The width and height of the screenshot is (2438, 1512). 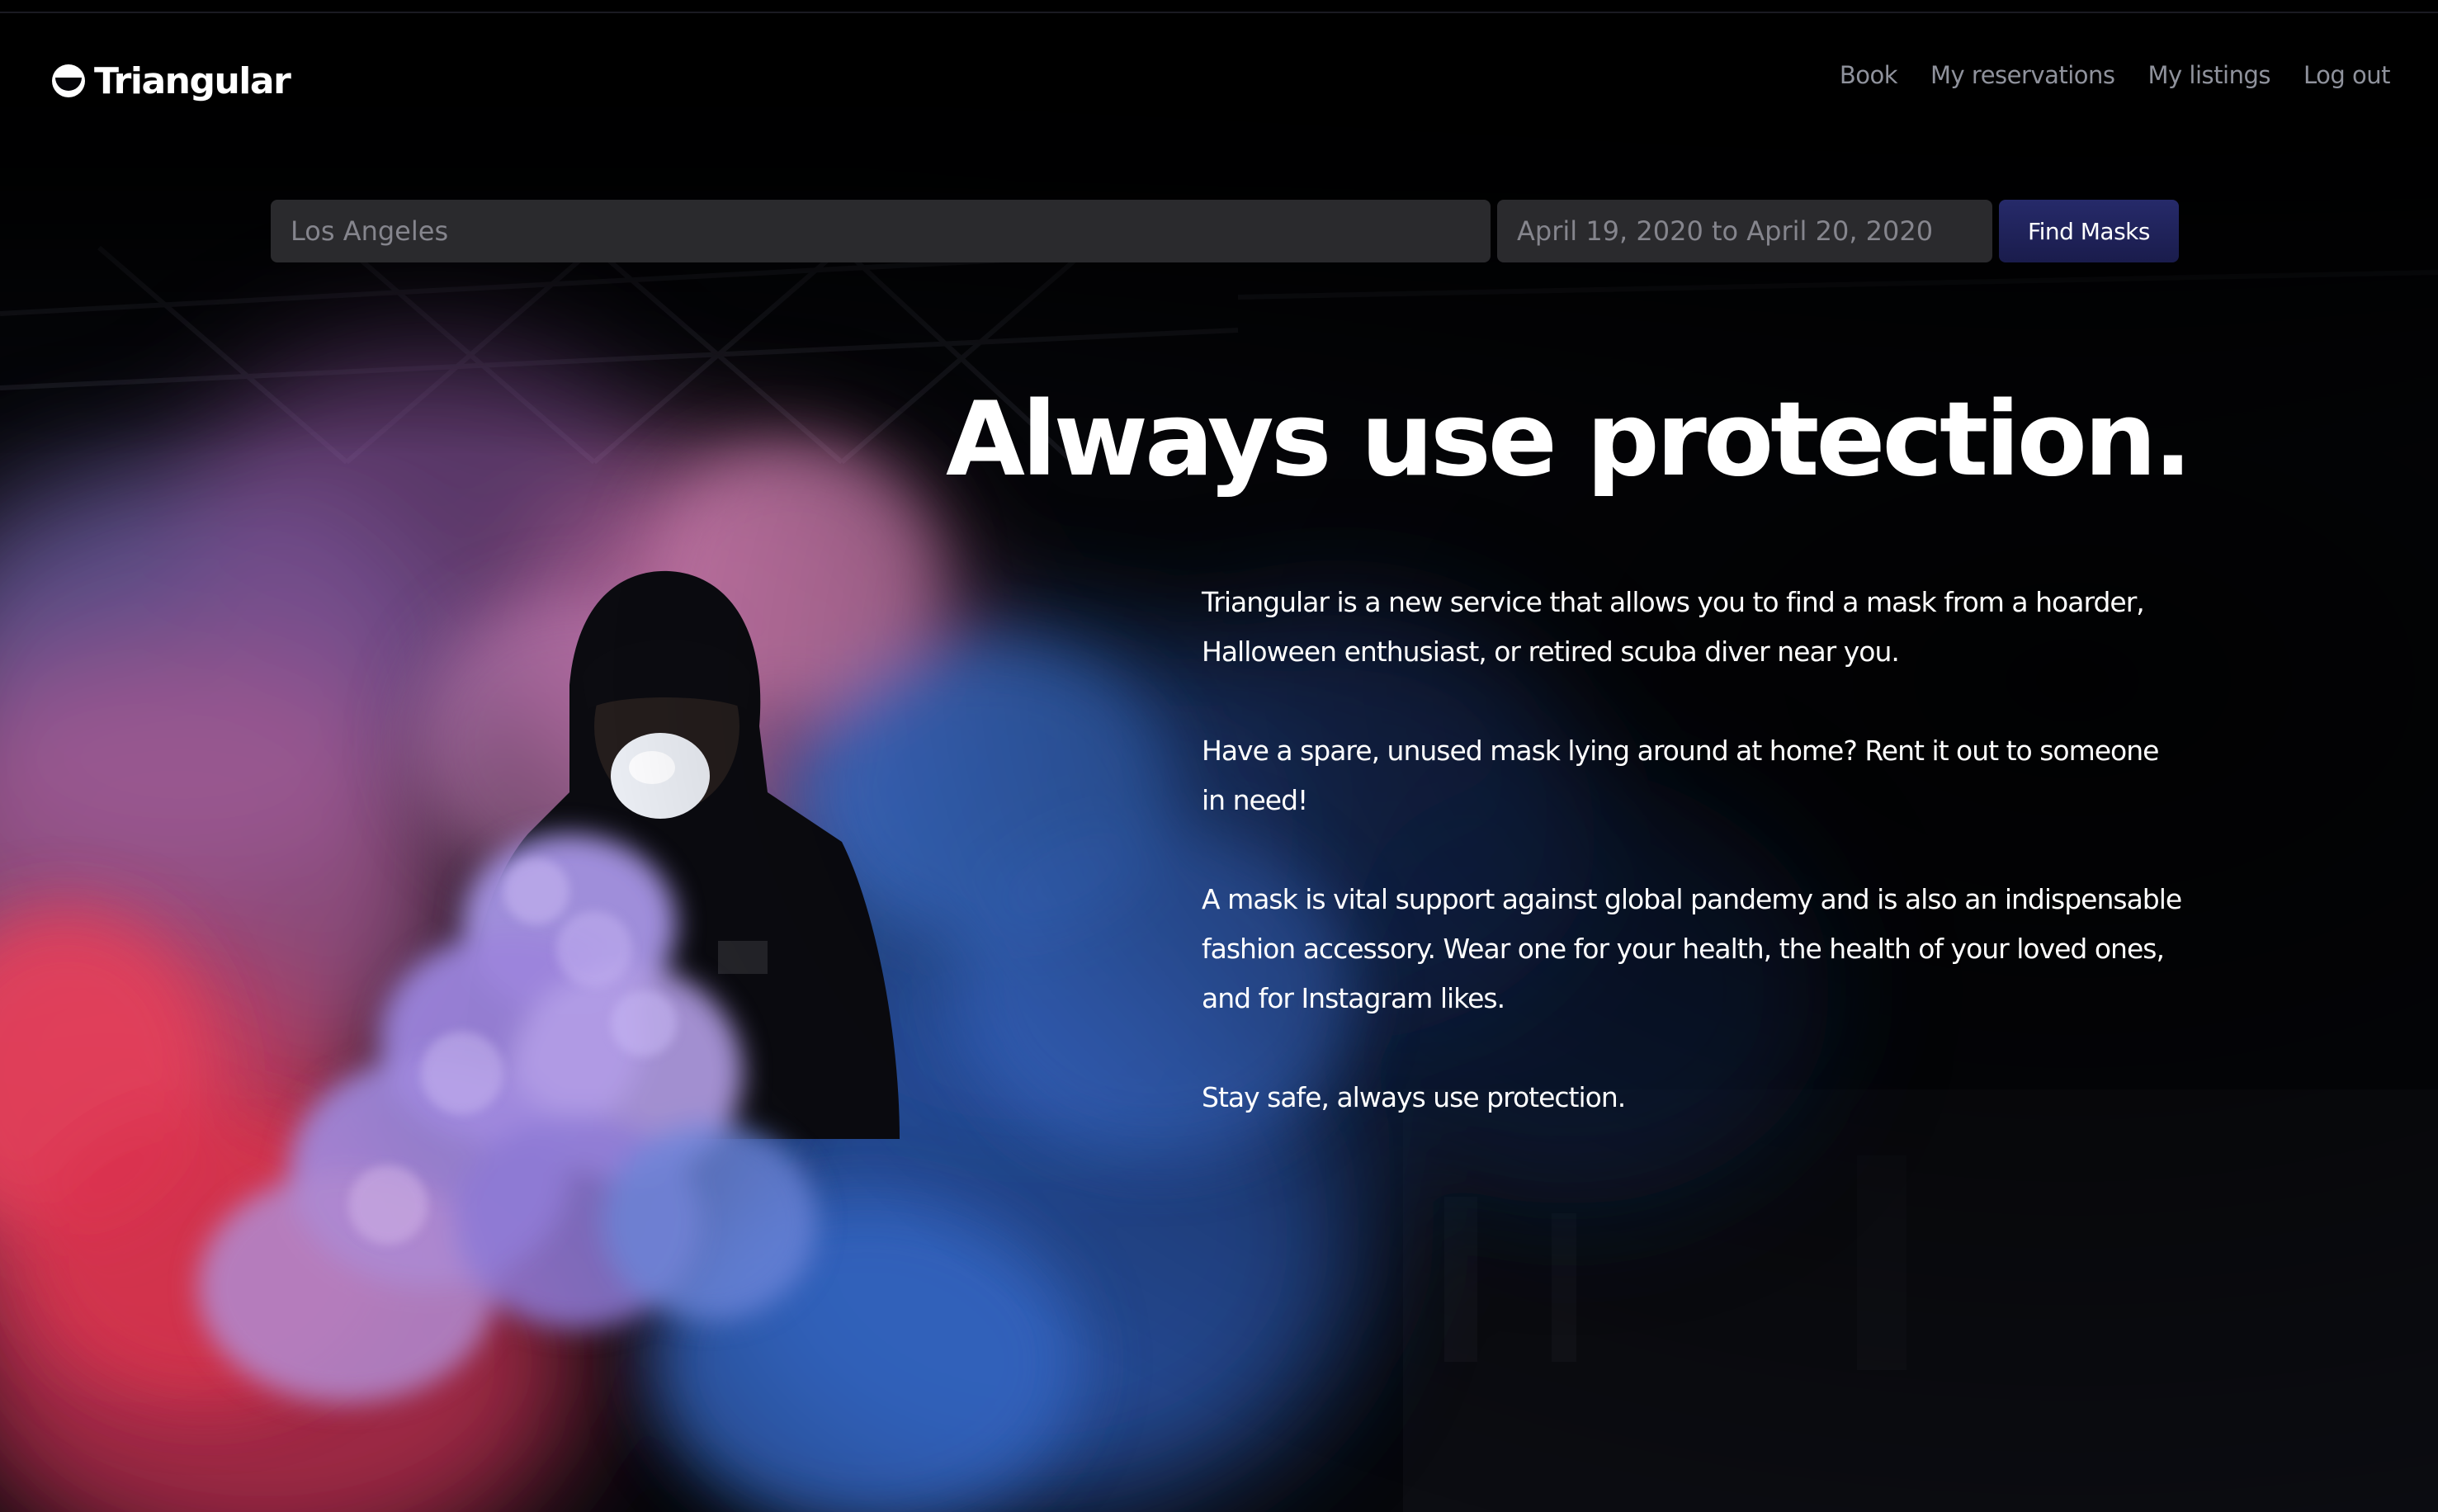 What do you see at coordinates (2347, 75) in the screenshot?
I see `nav-log-out-link: Log out` at bounding box center [2347, 75].